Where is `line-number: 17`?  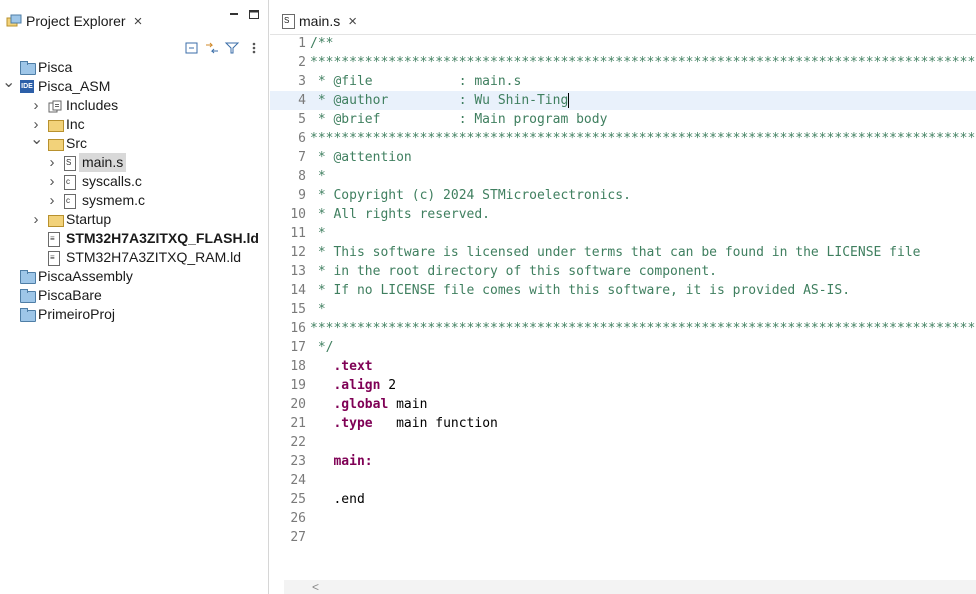 line-number: 17 is located at coordinates (298, 347).